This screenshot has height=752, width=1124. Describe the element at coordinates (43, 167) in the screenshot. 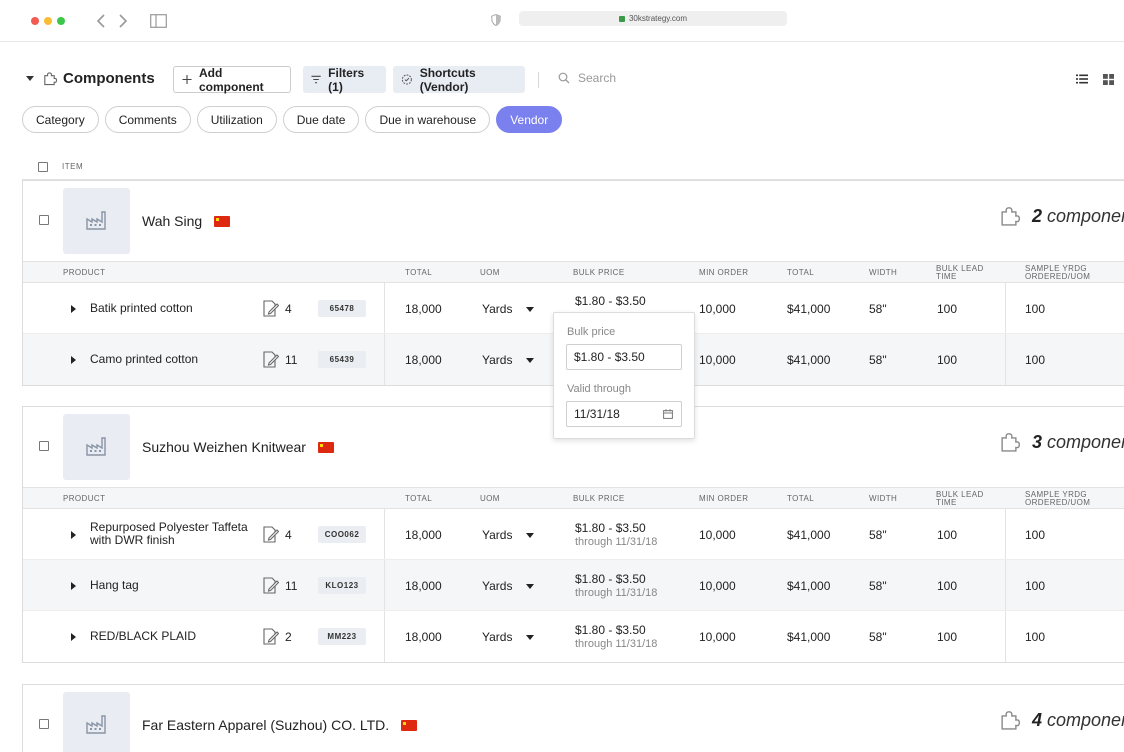

I see `select-all-checkbox` at that location.